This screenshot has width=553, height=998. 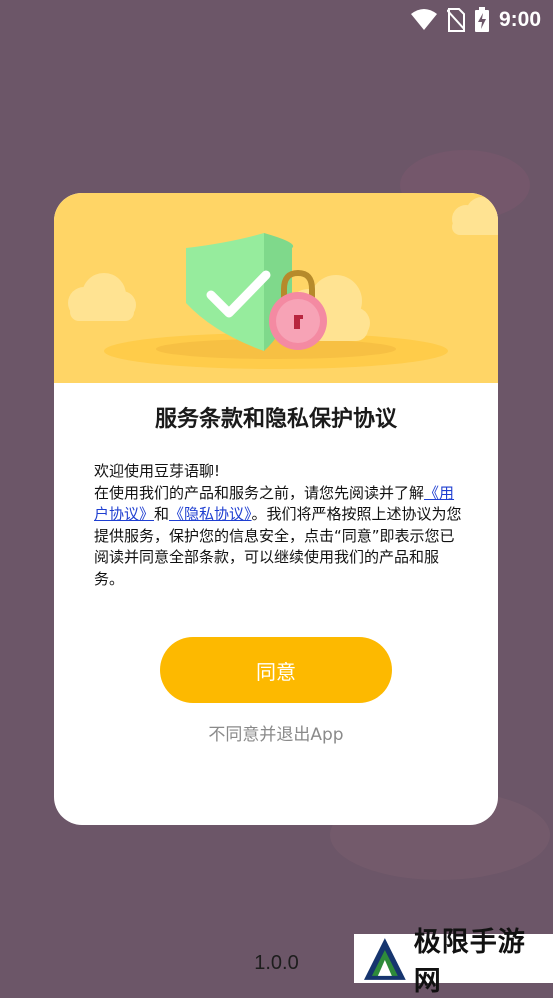 What do you see at coordinates (276, 732) in the screenshot?
I see `disagree-exit-button: 不同意并退出App` at bounding box center [276, 732].